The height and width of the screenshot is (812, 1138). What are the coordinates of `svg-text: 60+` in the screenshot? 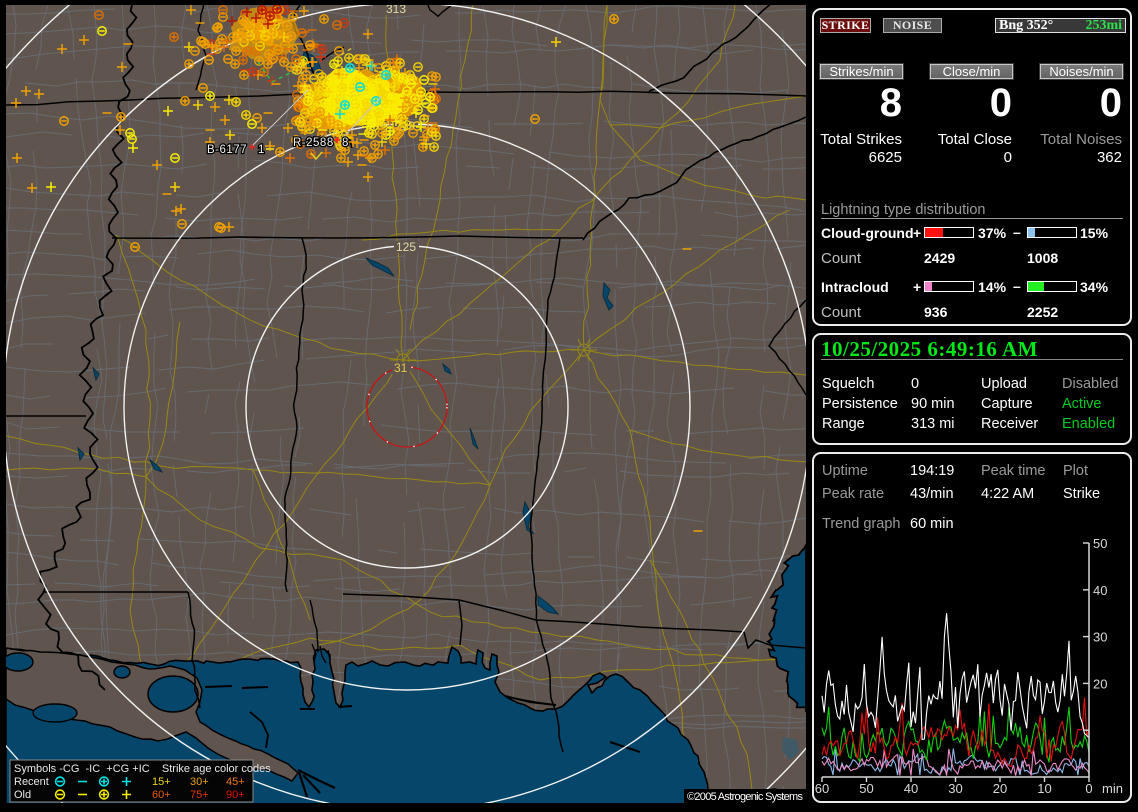 It's located at (161, 795).